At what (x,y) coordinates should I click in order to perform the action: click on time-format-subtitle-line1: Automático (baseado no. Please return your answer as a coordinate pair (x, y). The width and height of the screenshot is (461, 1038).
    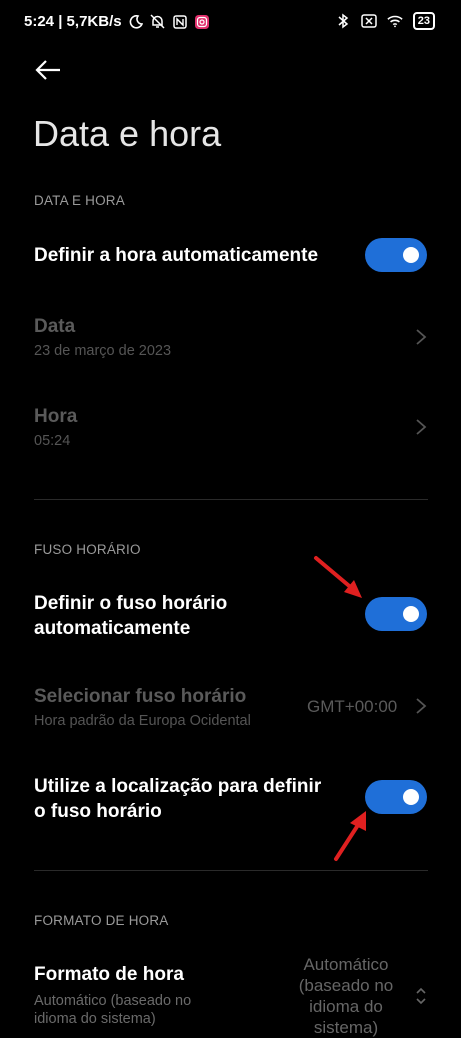
    Looking at the image, I should click on (113, 1001).